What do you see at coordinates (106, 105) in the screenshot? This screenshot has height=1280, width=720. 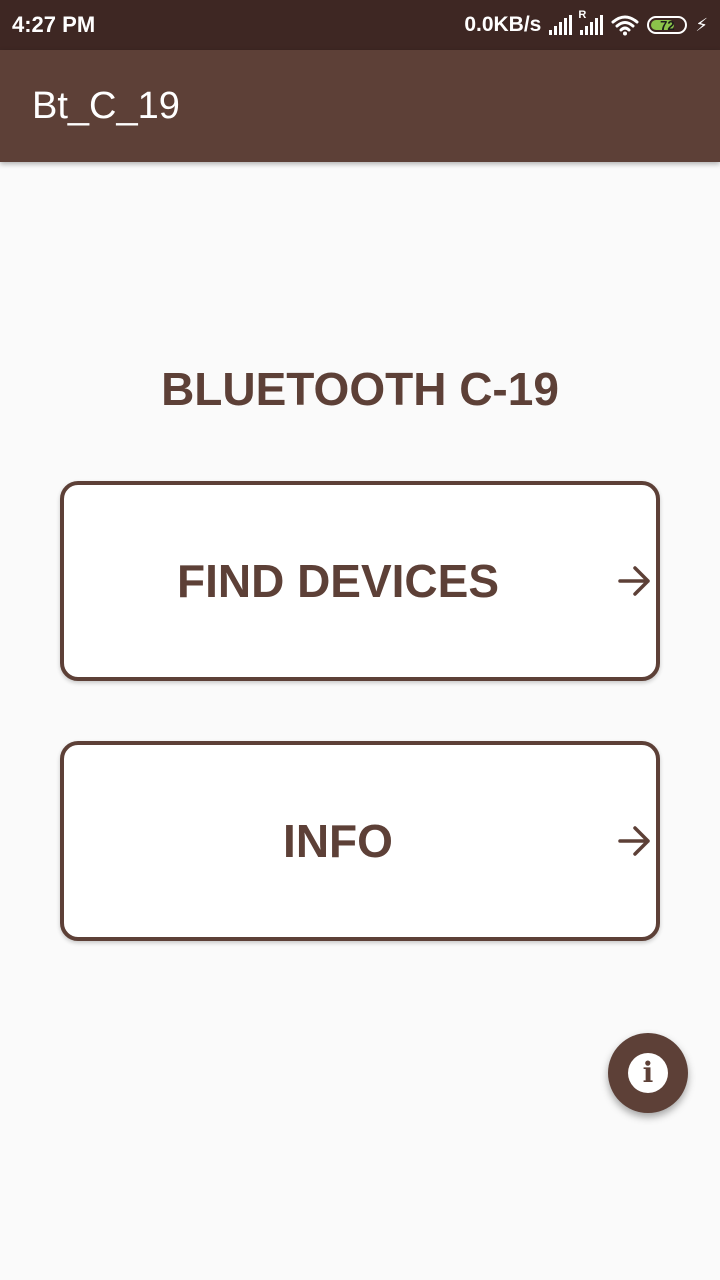 I see `app-title: Bt_C_19` at bounding box center [106, 105].